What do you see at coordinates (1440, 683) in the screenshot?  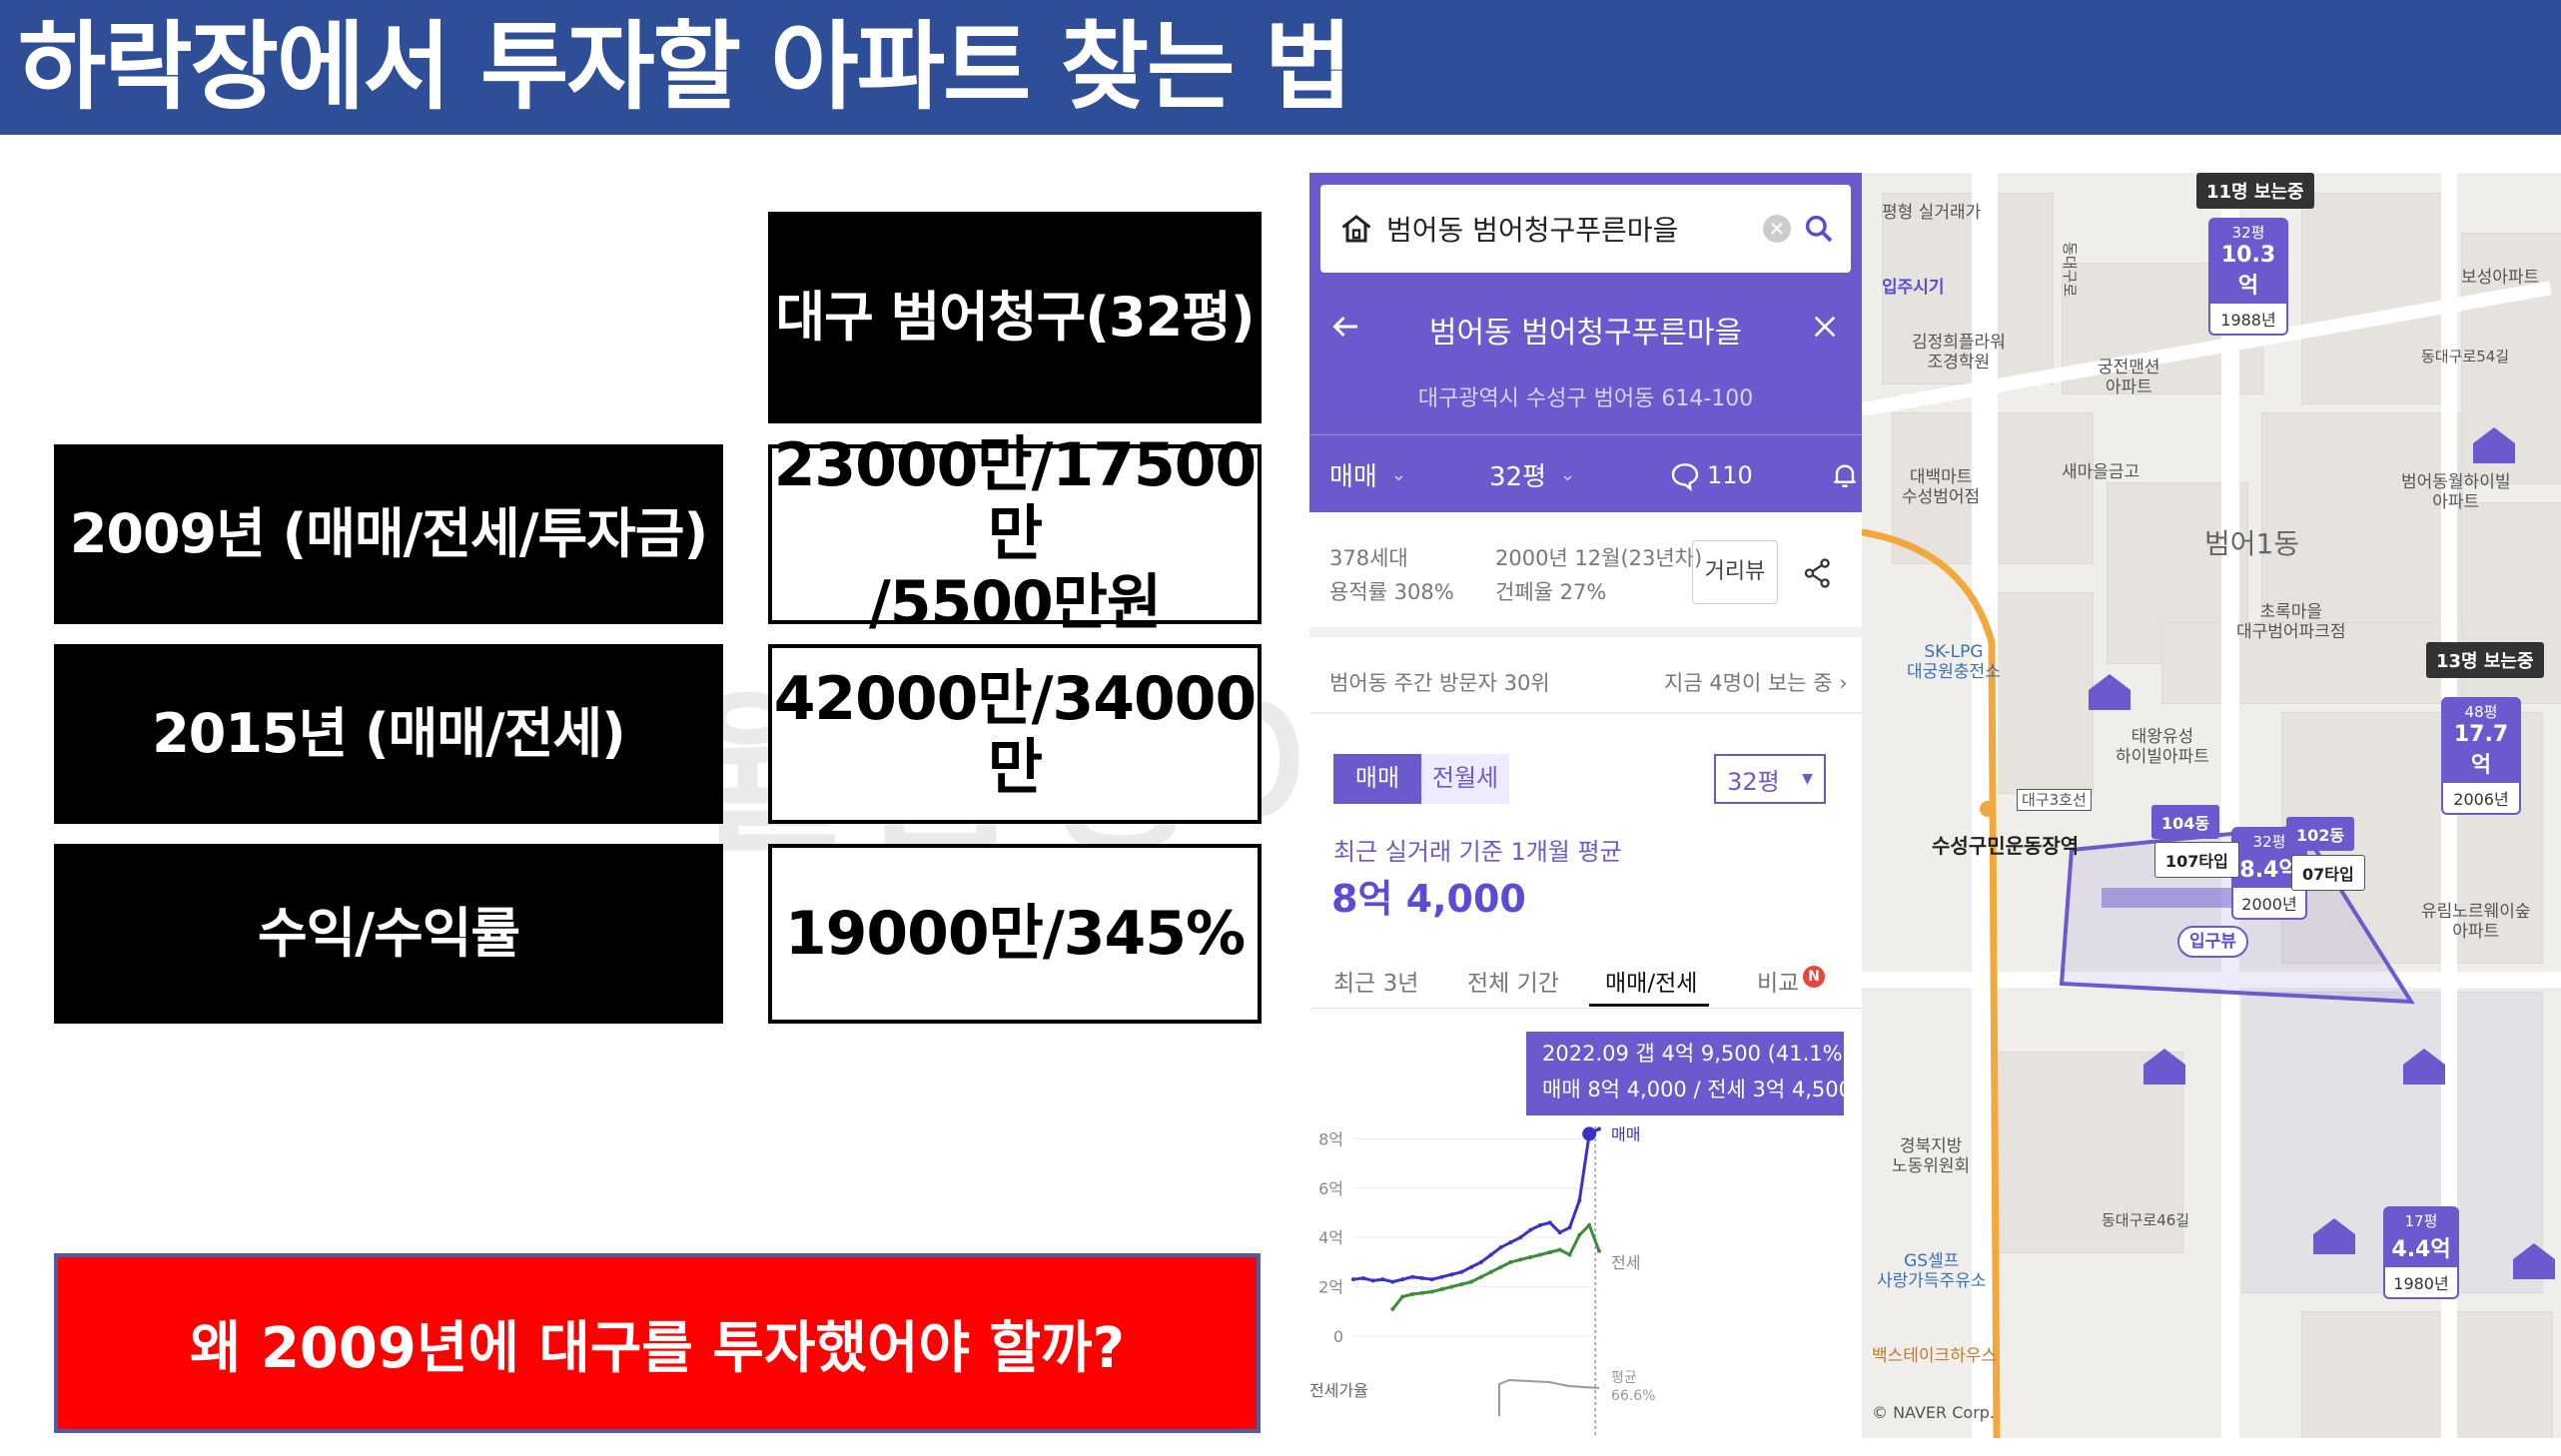 I see `weekly-visitors-rank: 범어동 주간 방문자 30위` at bounding box center [1440, 683].